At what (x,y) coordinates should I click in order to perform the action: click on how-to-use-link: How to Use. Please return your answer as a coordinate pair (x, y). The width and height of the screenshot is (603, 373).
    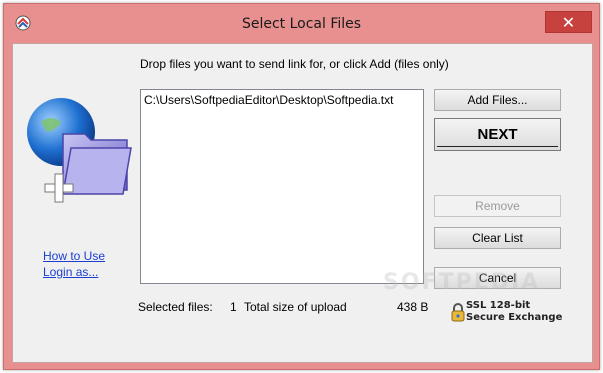
    Looking at the image, I should click on (74, 256).